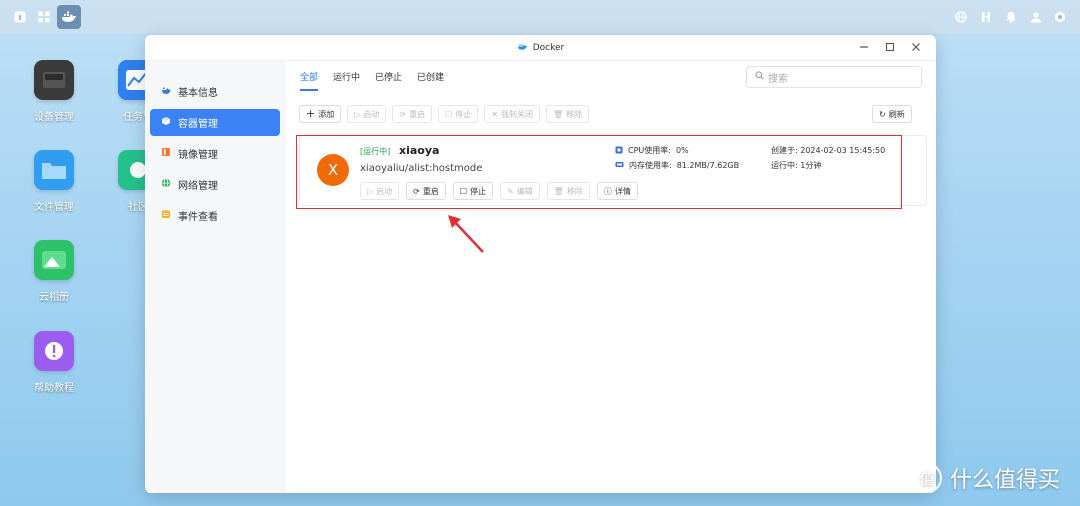  Describe the element at coordinates (166, 91) in the screenshot. I see `info-icon` at that location.